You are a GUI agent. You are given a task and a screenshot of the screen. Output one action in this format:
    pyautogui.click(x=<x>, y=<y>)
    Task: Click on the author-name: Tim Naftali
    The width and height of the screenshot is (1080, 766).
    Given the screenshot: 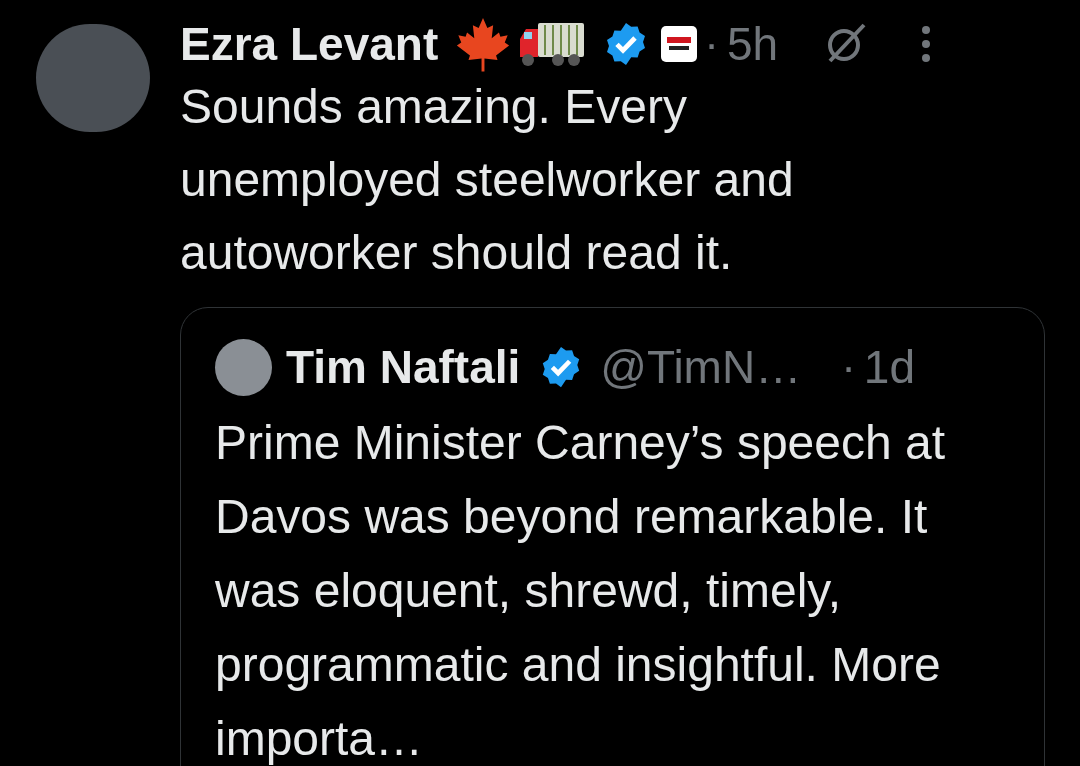 What is the action you would take?
    pyautogui.click(x=403, y=367)
    